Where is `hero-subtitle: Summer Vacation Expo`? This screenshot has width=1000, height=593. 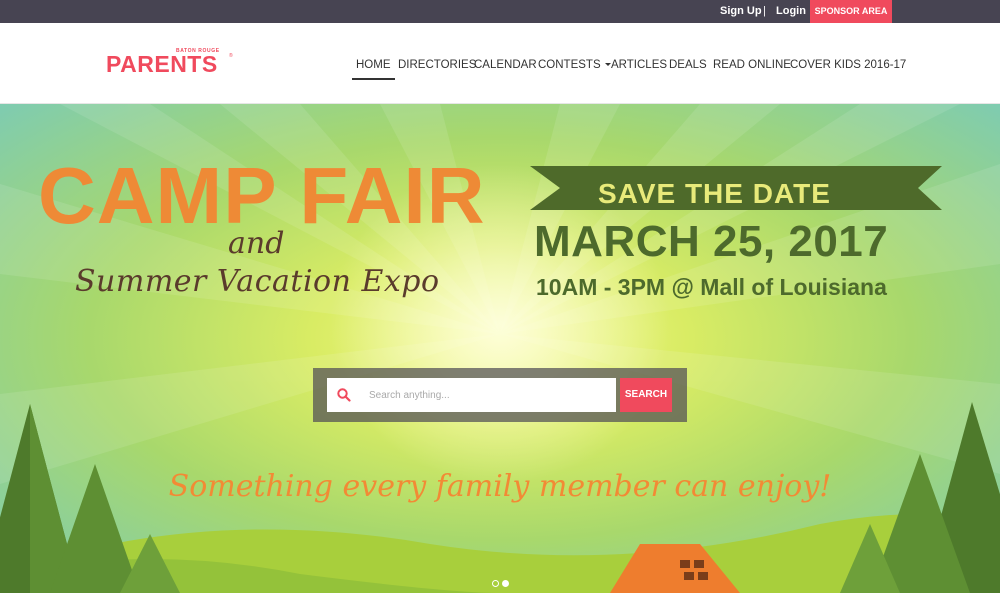
hero-subtitle: Summer Vacation Expo is located at coordinates (257, 281).